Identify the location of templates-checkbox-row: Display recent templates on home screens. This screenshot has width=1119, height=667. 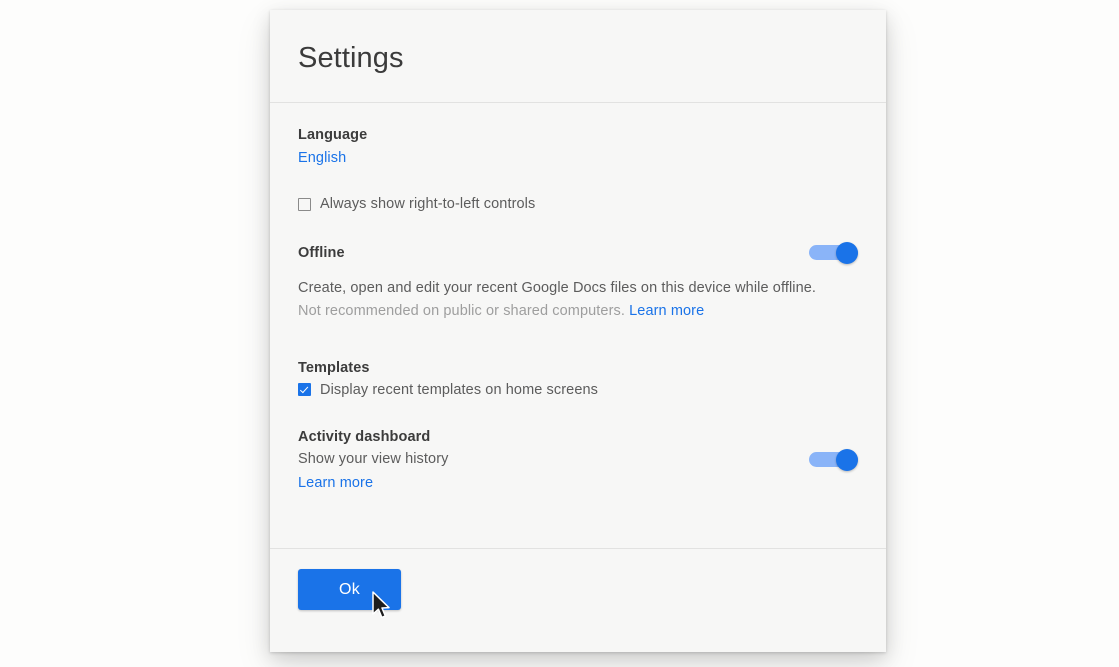
(578, 390).